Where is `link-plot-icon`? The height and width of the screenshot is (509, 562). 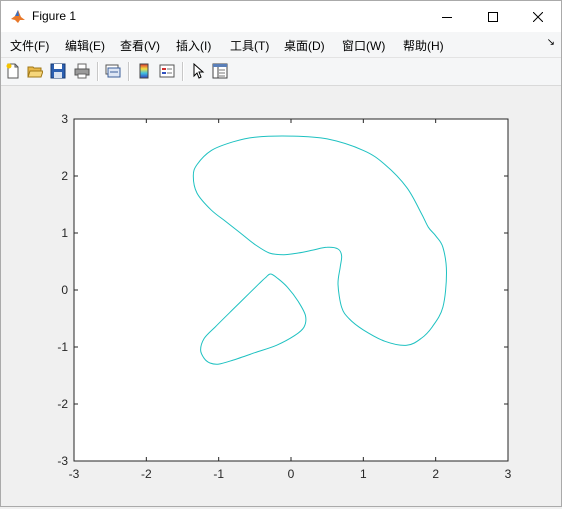 link-plot-icon is located at coordinates (113, 71).